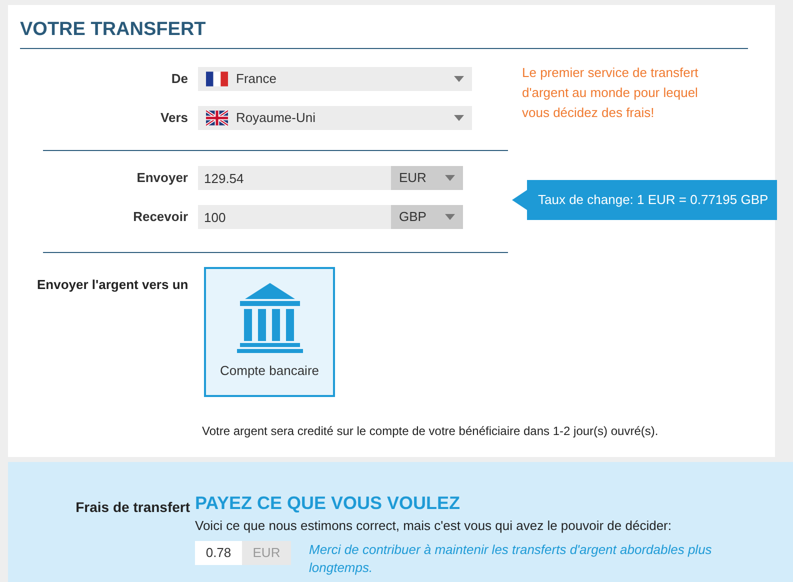  I want to click on tooltip-arrow-icon, so click(519, 200).